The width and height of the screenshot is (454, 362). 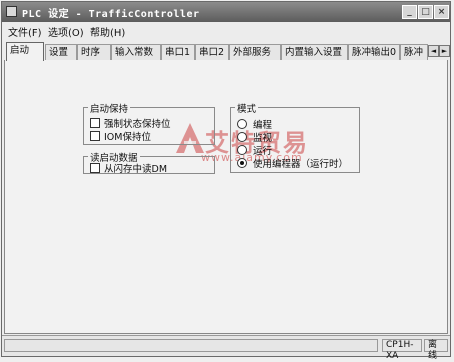 I want to click on app-icon, so click(x=11, y=11).